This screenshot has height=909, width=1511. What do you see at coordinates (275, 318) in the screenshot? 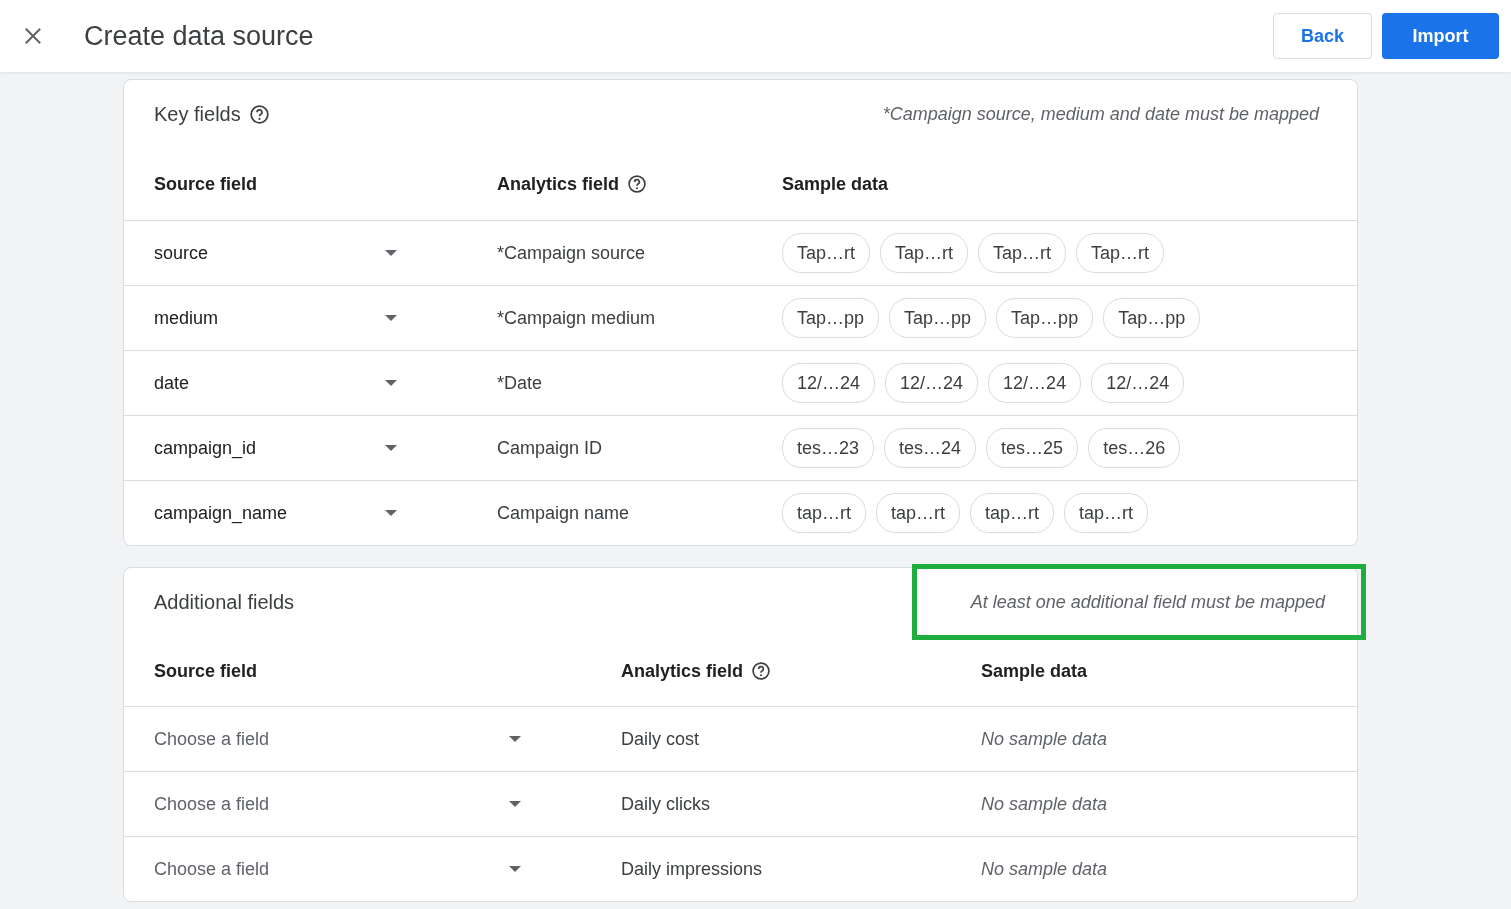
I see `source-field-dropdown: medium` at bounding box center [275, 318].